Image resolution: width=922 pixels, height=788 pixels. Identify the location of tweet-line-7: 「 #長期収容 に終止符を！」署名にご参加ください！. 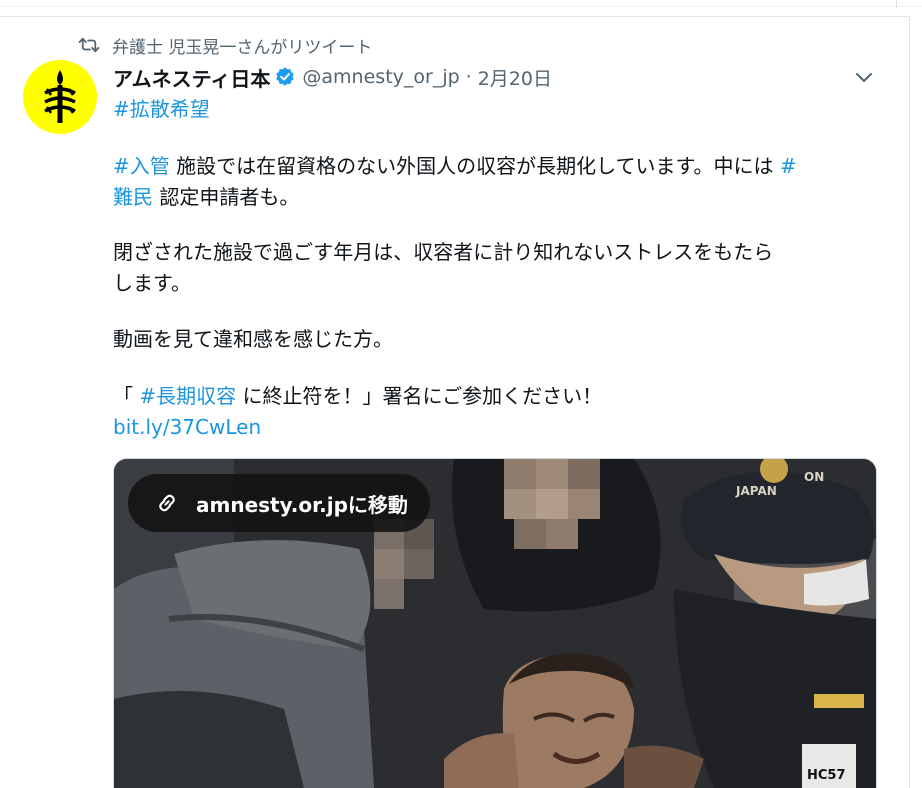
(357, 396).